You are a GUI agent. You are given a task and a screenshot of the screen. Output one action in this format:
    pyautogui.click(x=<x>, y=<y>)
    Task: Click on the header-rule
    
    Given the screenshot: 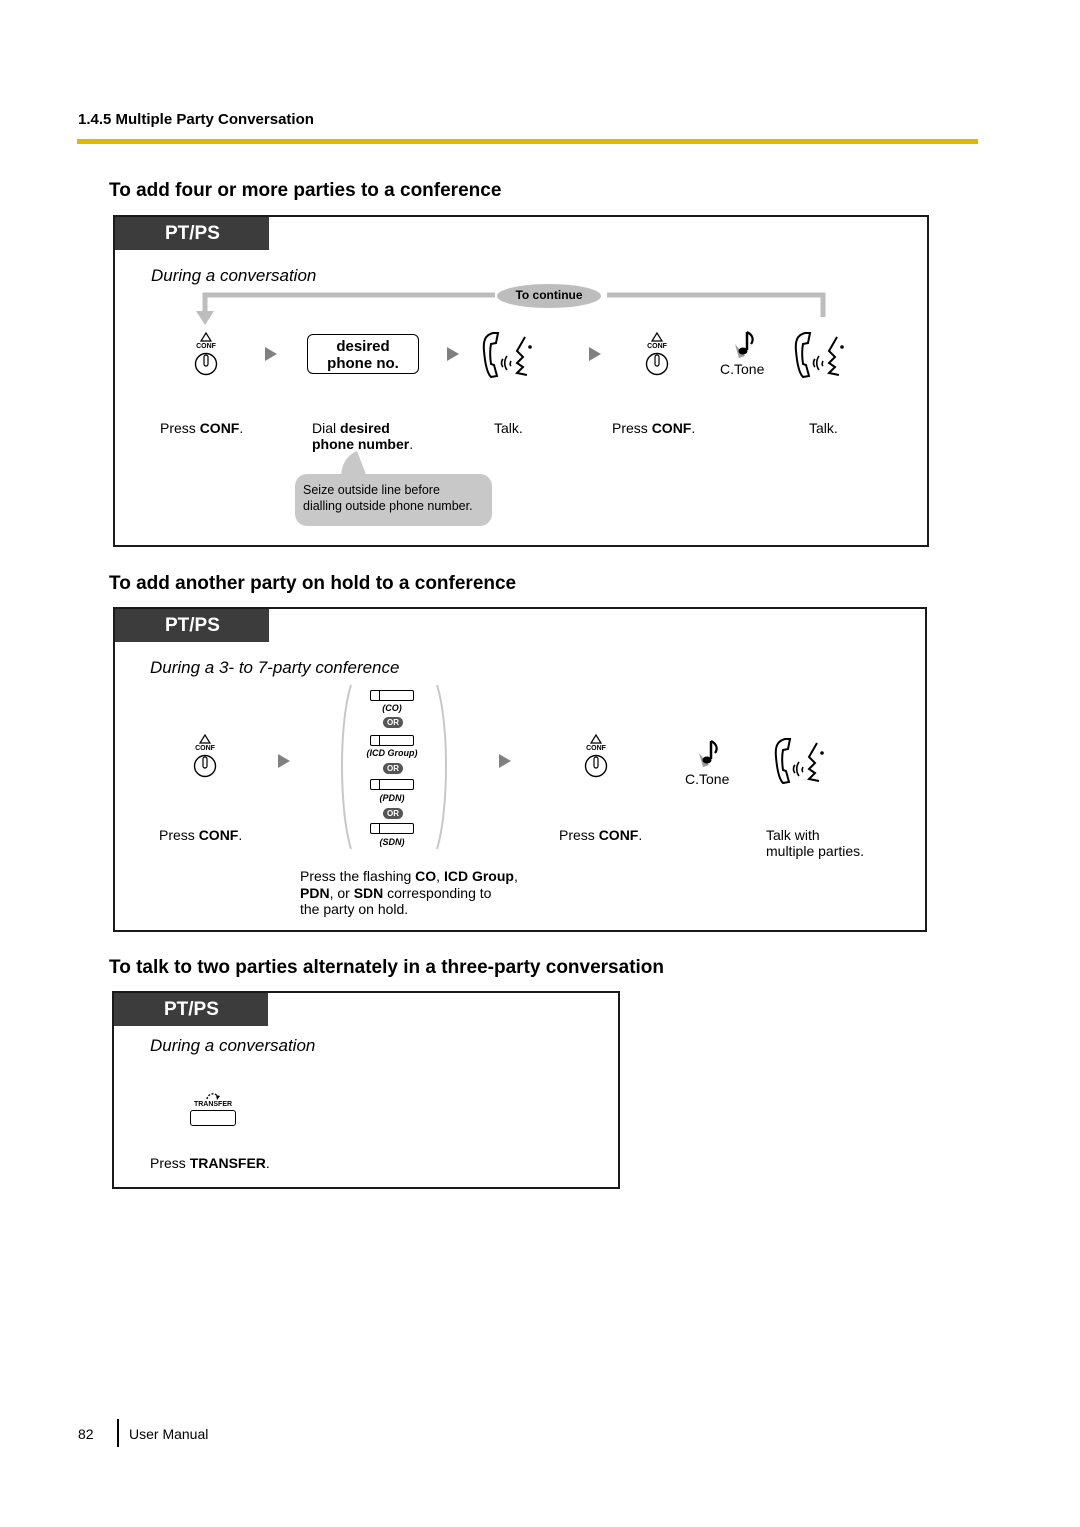 What is the action you would take?
    pyautogui.click(x=527, y=141)
    